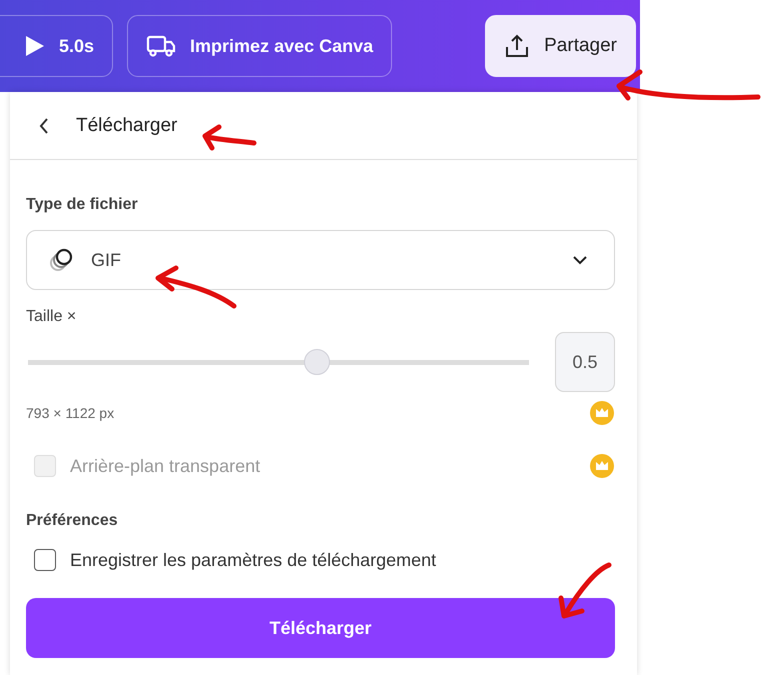 The image size is (763, 675). Describe the element at coordinates (34, 46) in the screenshot. I see `play-icon` at that location.